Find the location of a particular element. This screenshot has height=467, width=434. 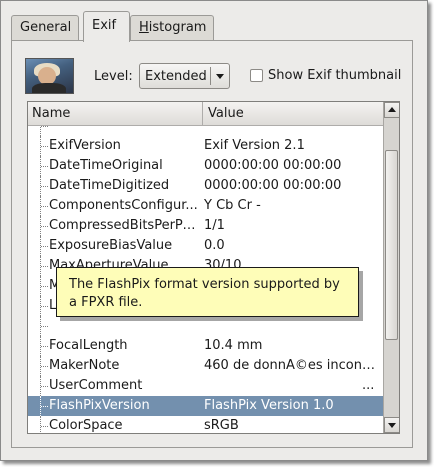

row-name: MakerNote is located at coordinates (84, 365).